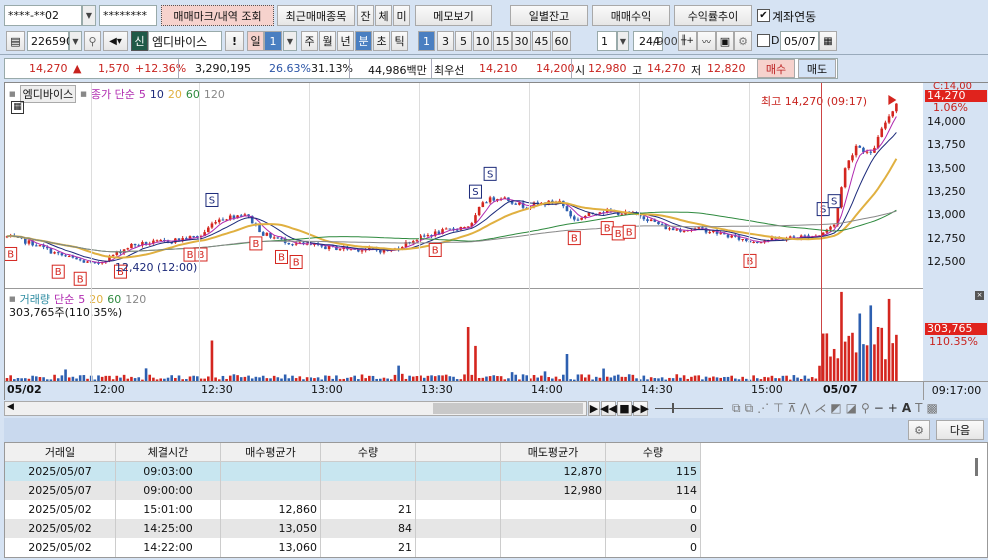 The height and width of the screenshot is (560, 988). Describe the element at coordinates (271, 452) in the screenshot. I see `column-header: 매수평균가` at that location.